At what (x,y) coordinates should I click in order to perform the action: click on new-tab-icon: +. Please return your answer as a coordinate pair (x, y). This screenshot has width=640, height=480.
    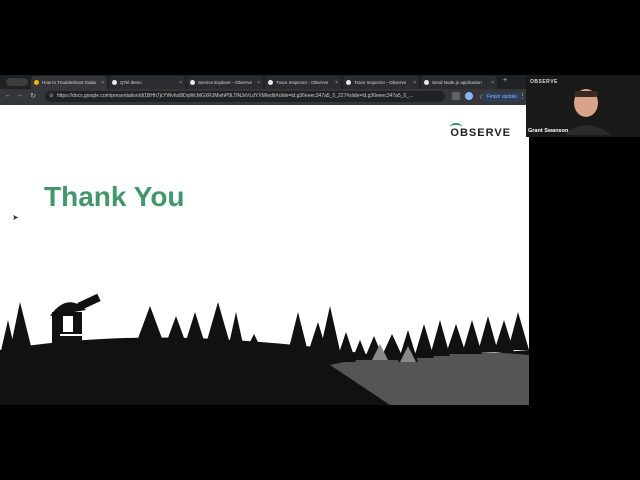
    Looking at the image, I should click on (505, 80).